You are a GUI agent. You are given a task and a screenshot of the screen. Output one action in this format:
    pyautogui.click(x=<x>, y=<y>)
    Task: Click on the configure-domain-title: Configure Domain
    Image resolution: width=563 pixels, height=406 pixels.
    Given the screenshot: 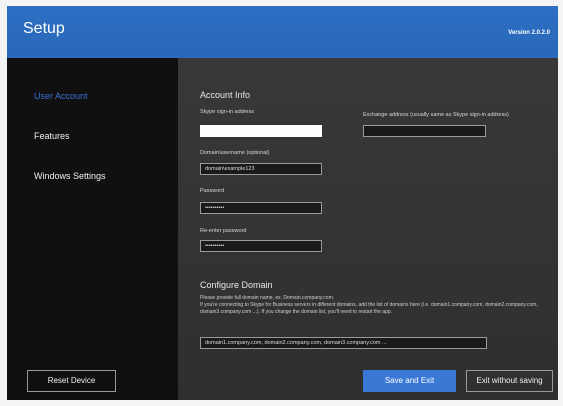 What is the action you would take?
    pyautogui.click(x=236, y=285)
    